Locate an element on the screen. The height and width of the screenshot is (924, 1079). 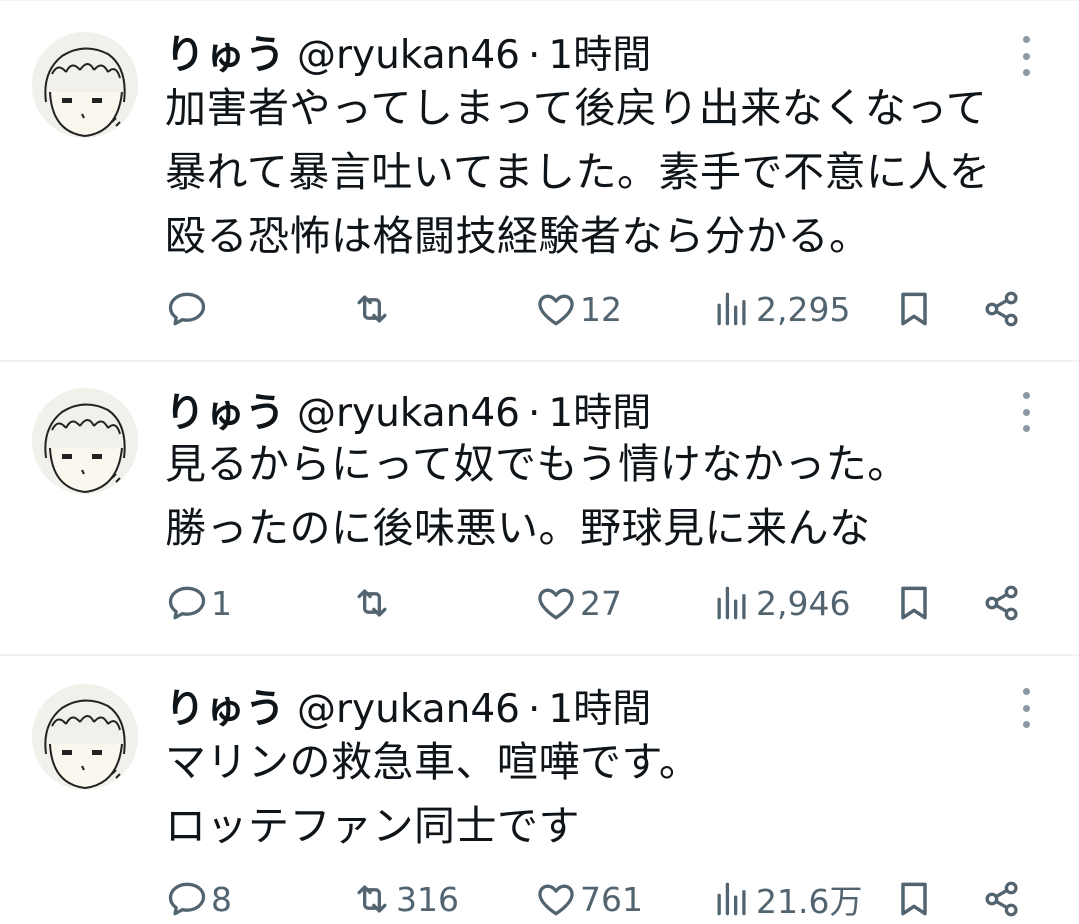
reply-count: 1 is located at coordinates (221, 603).